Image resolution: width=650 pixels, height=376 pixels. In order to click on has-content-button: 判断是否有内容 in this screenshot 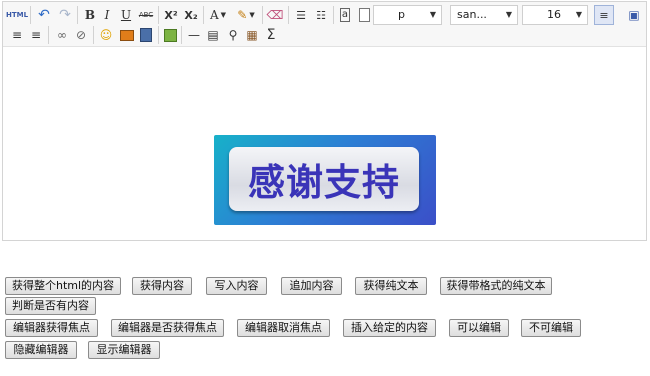, I will do `click(50, 306)`.